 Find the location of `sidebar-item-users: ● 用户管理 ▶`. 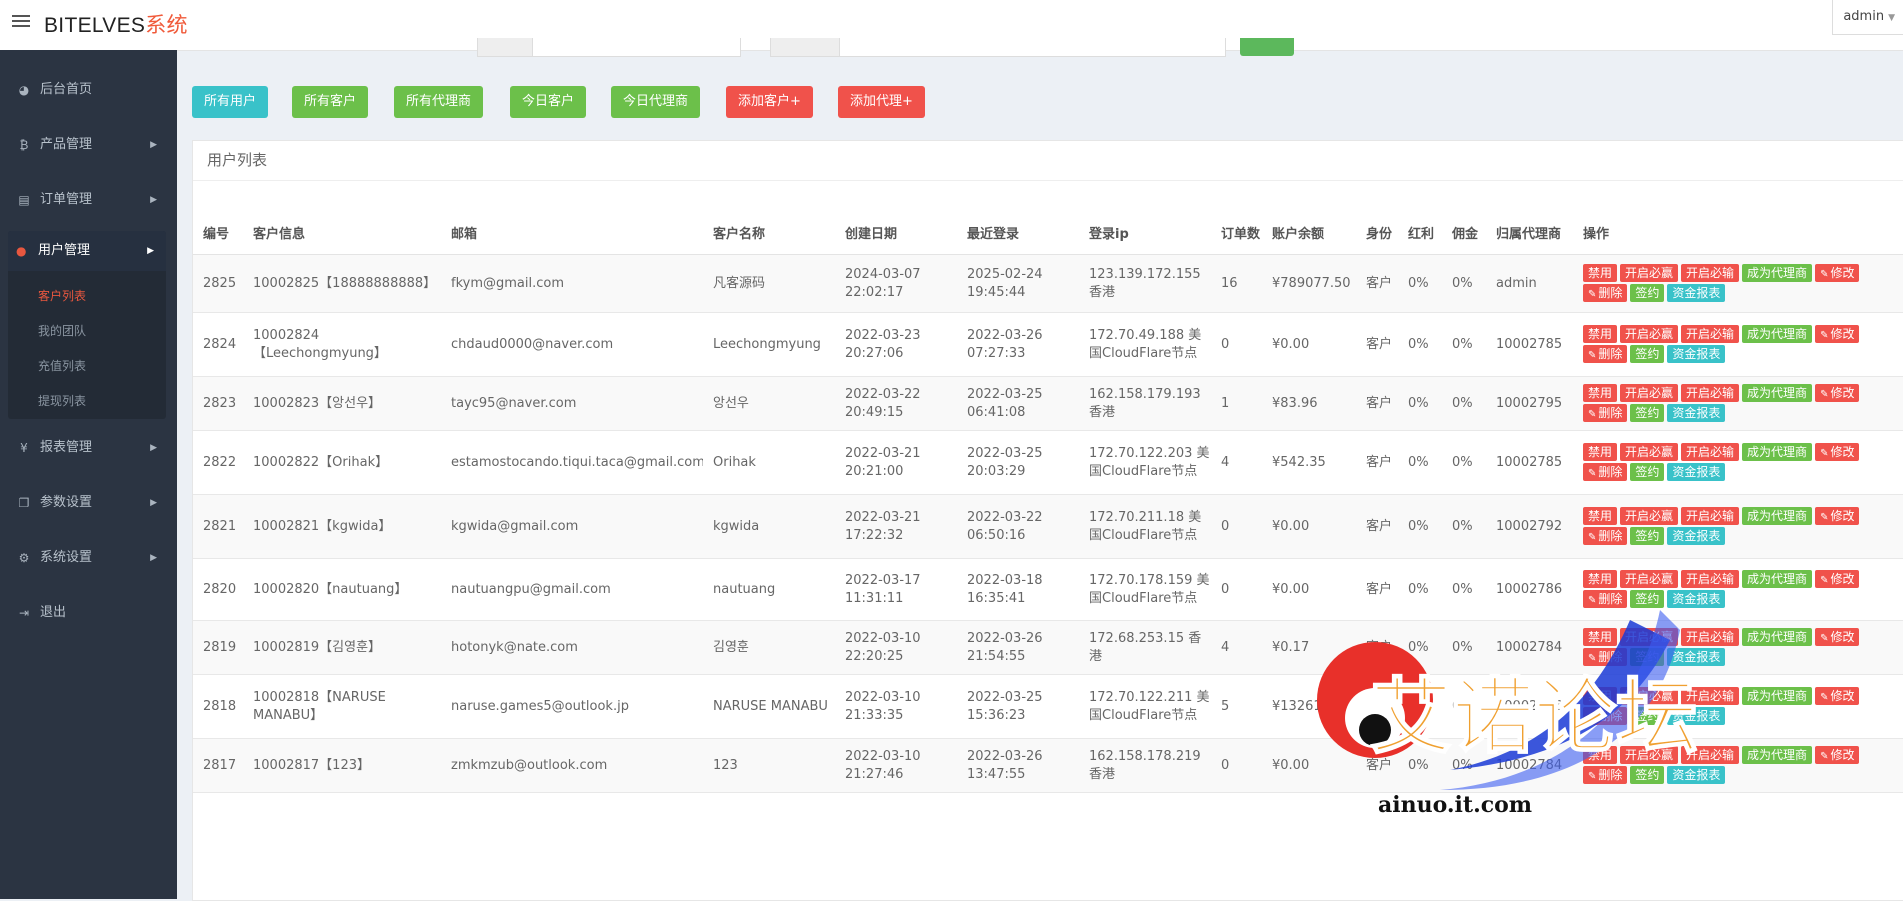

sidebar-item-users: ● 用户管理 ▶ is located at coordinates (87, 251).